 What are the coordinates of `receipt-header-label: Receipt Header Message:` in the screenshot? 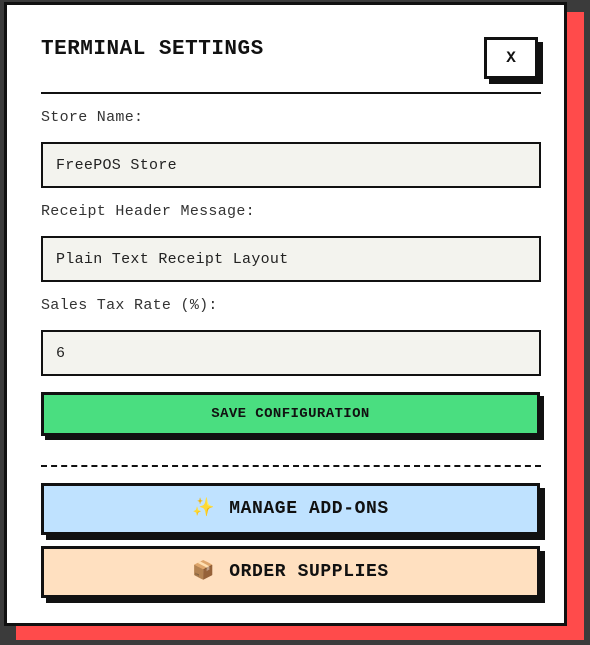 It's located at (148, 211).